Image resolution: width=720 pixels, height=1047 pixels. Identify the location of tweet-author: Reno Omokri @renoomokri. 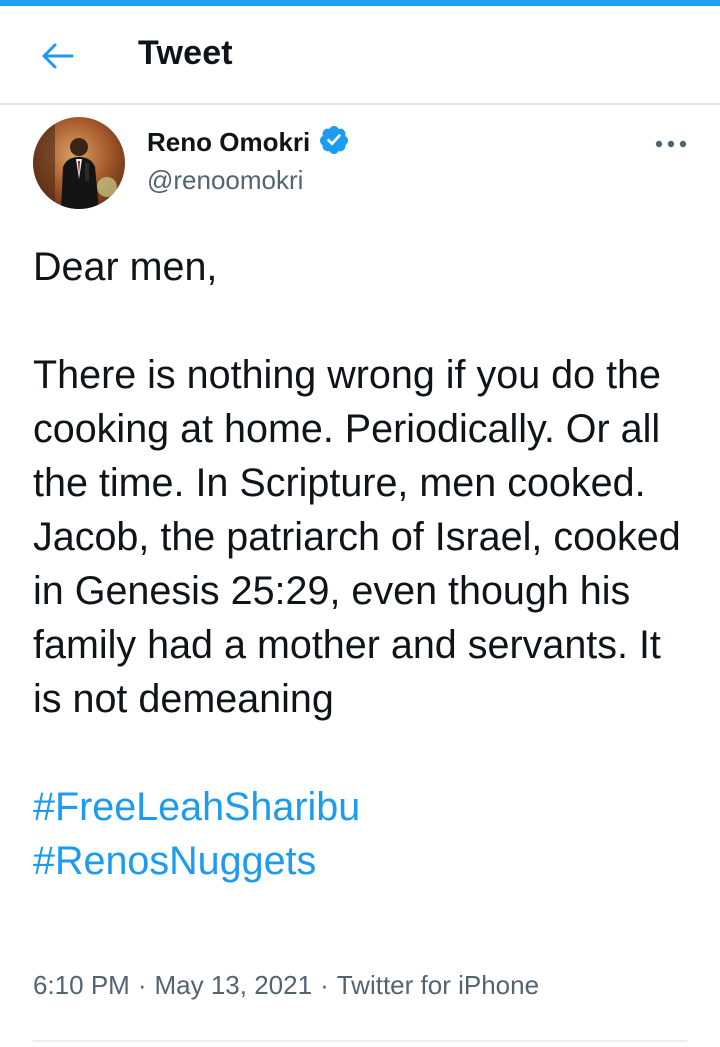
(360, 160).